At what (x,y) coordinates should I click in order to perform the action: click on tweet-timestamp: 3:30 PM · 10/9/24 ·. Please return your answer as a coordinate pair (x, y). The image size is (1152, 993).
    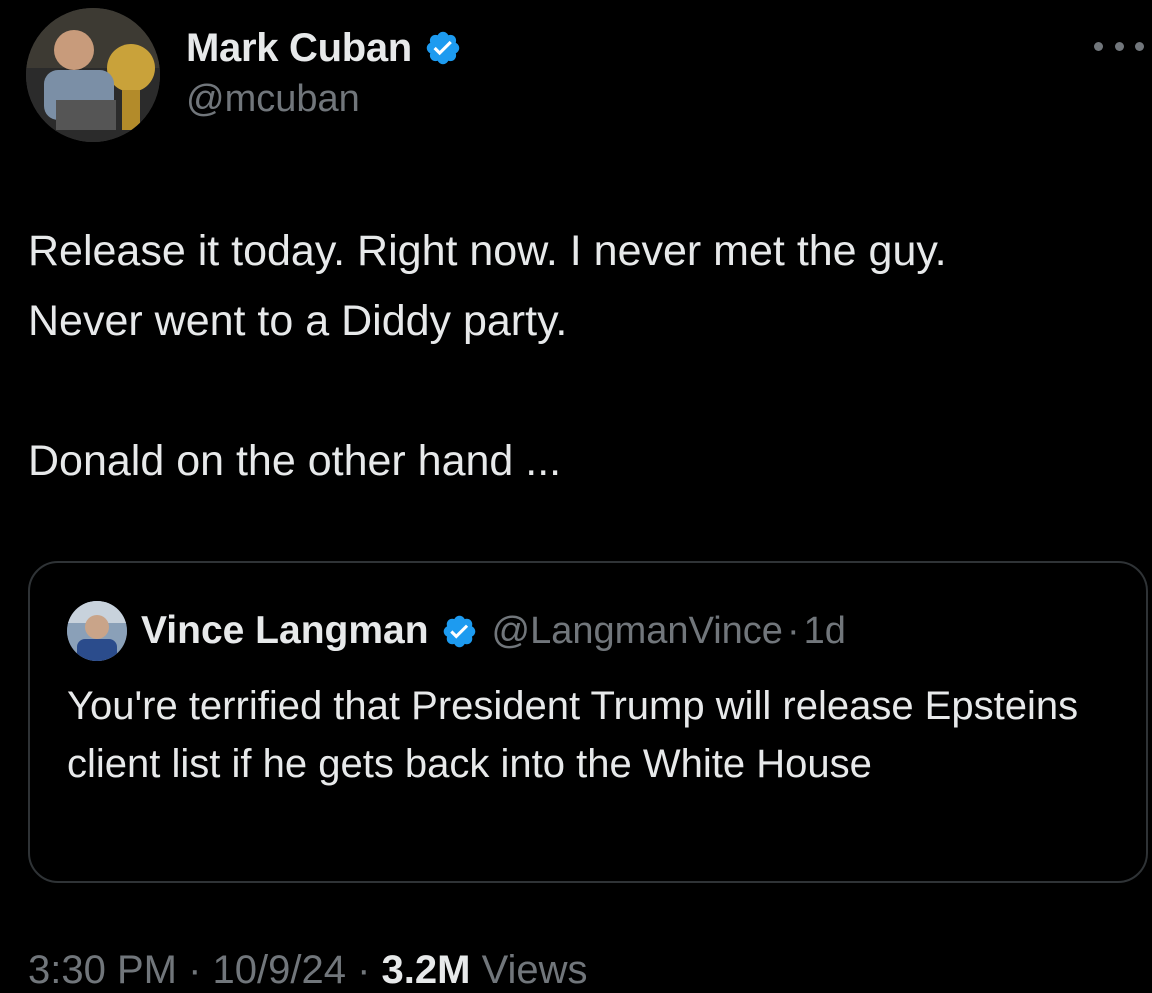
    Looking at the image, I should click on (205, 970).